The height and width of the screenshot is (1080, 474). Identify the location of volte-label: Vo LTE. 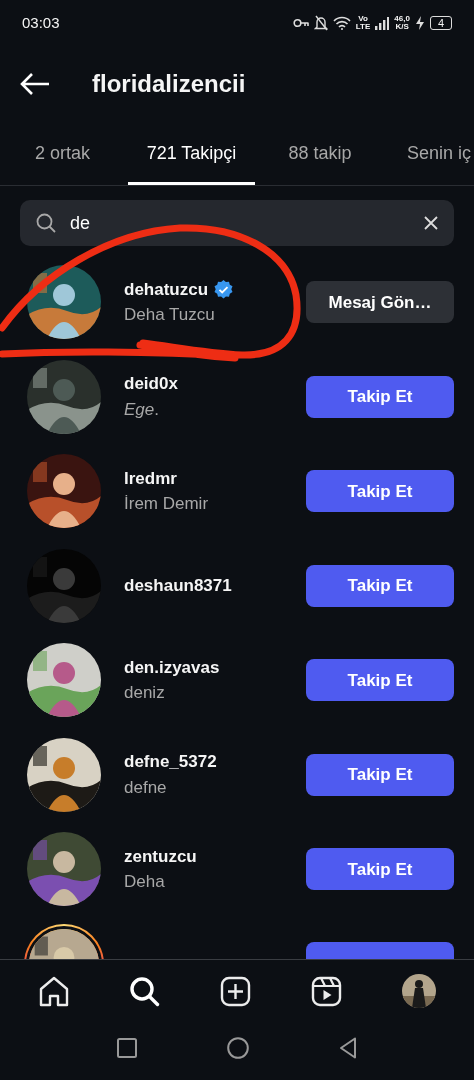
(363, 23).